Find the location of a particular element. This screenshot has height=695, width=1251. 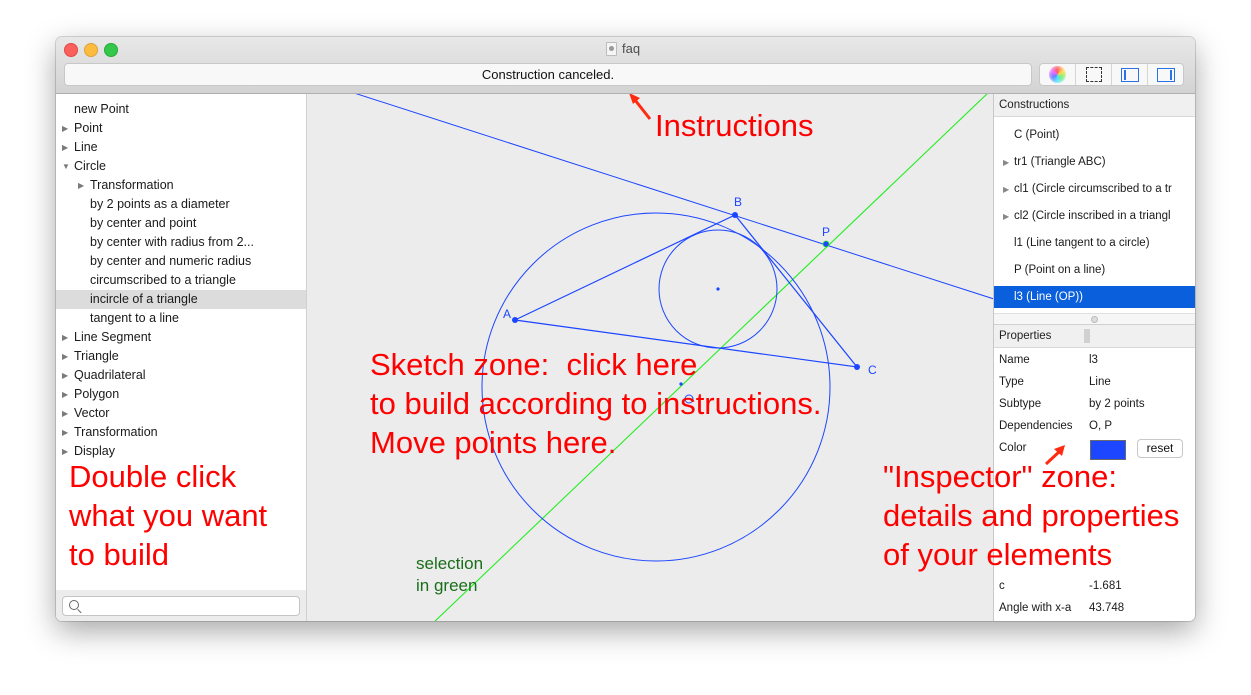

selection-rect-icon is located at coordinates (1093, 74).